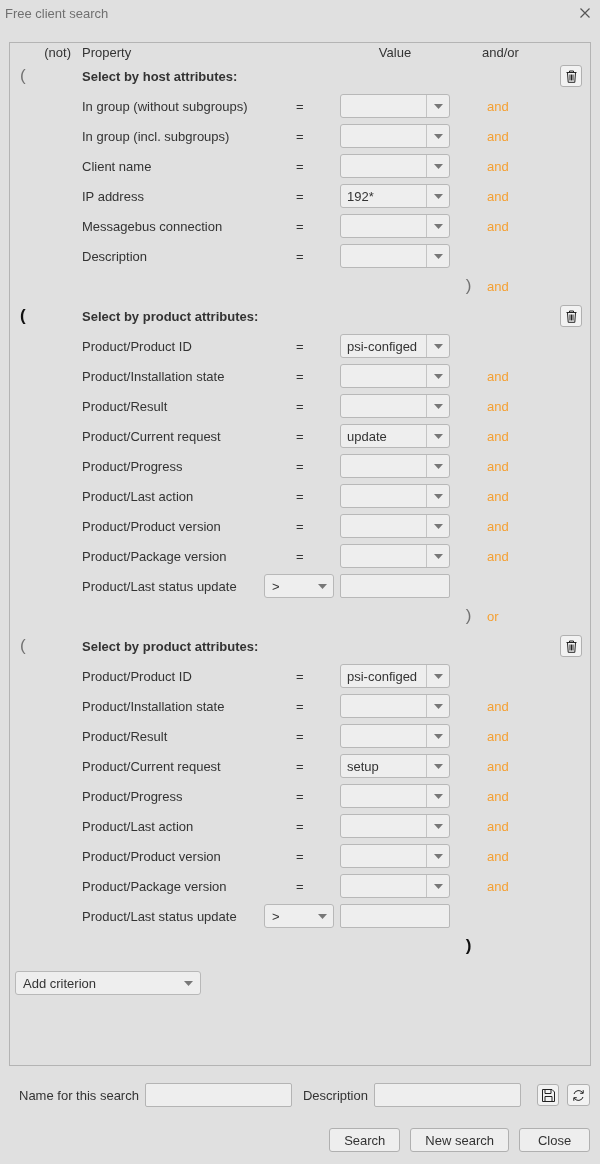 The width and height of the screenshot is (600, 1164). I want to click on close-icon, so click(585, 13).